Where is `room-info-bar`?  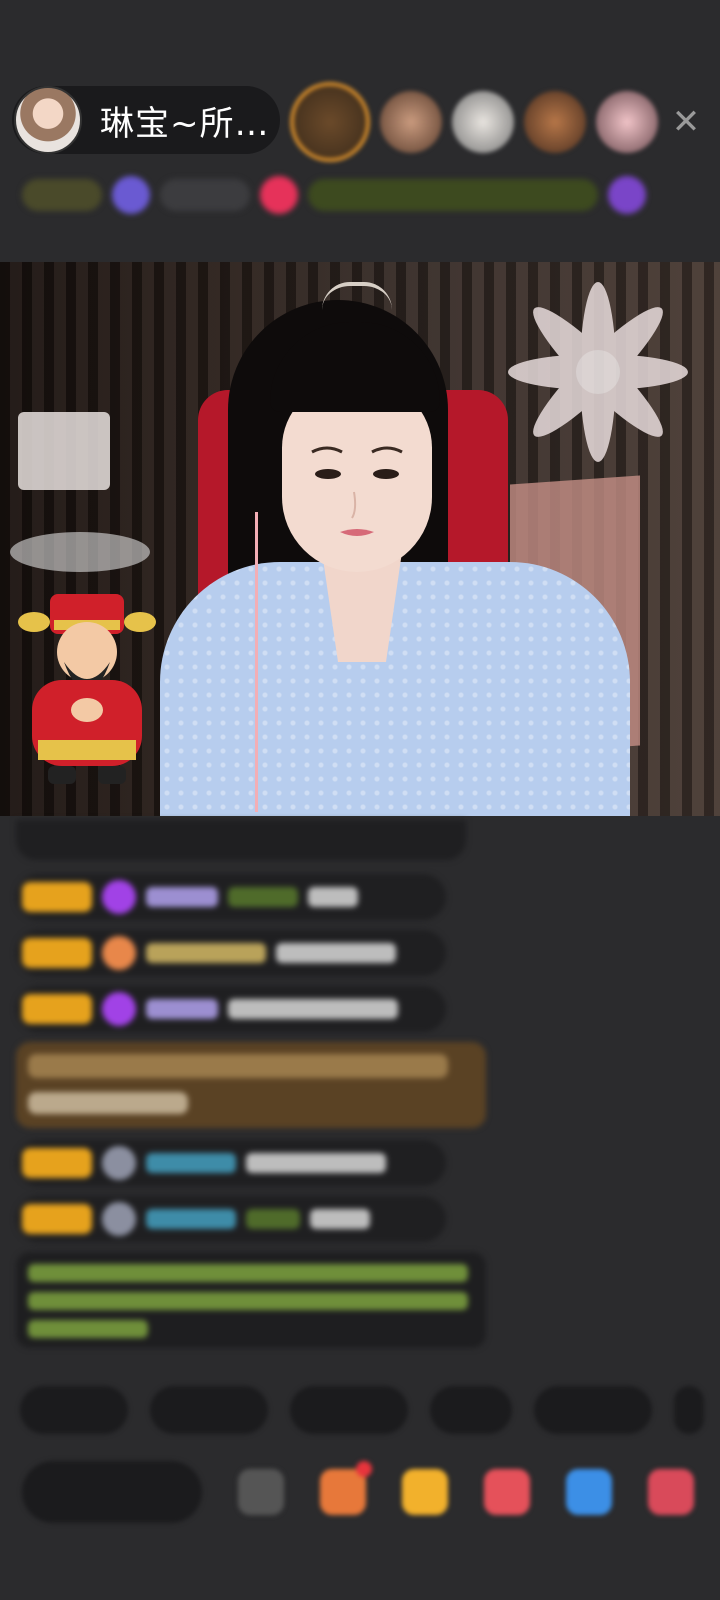
room-info-bar is located at coordinates (362, 195).